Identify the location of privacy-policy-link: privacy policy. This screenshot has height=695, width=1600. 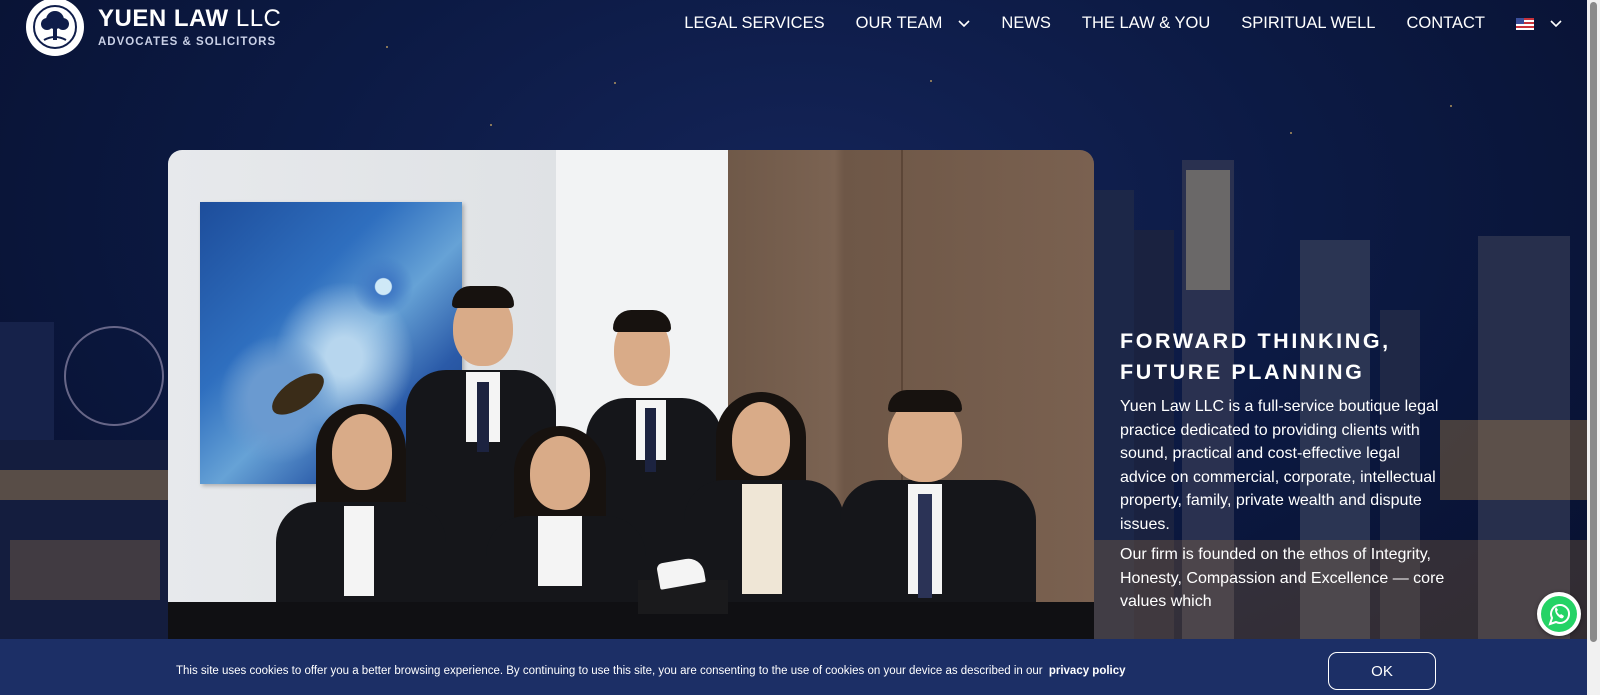
(1087, 671).